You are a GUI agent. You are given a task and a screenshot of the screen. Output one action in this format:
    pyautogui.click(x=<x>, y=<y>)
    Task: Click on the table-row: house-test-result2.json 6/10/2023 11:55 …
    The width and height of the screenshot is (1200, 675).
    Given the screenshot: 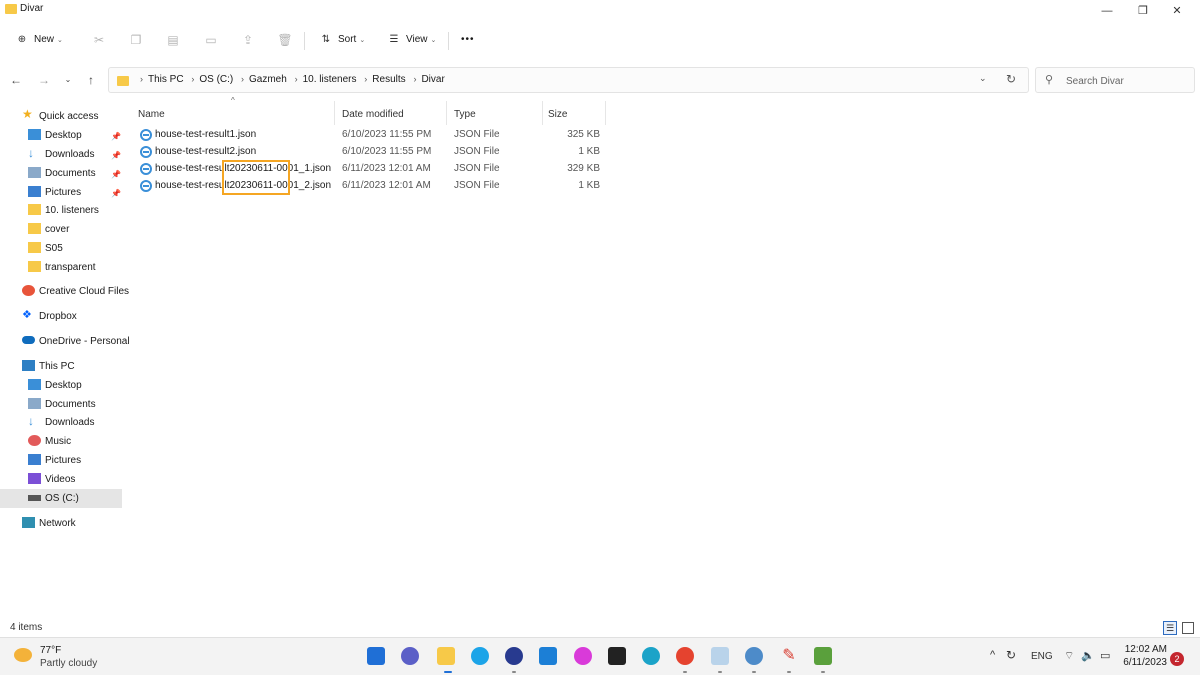 What is the action you would take?
    pyautogui.click(x=376, y=152)
    